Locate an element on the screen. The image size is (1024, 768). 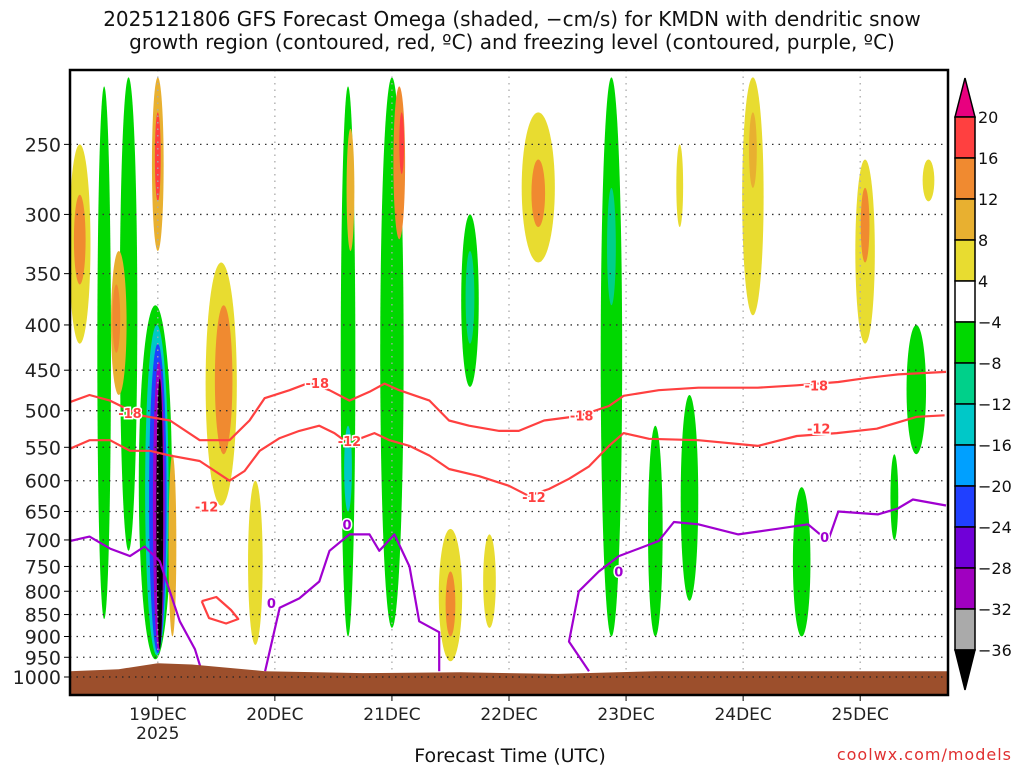
y-tick-label: 600 is located at coordinates (43, 482).